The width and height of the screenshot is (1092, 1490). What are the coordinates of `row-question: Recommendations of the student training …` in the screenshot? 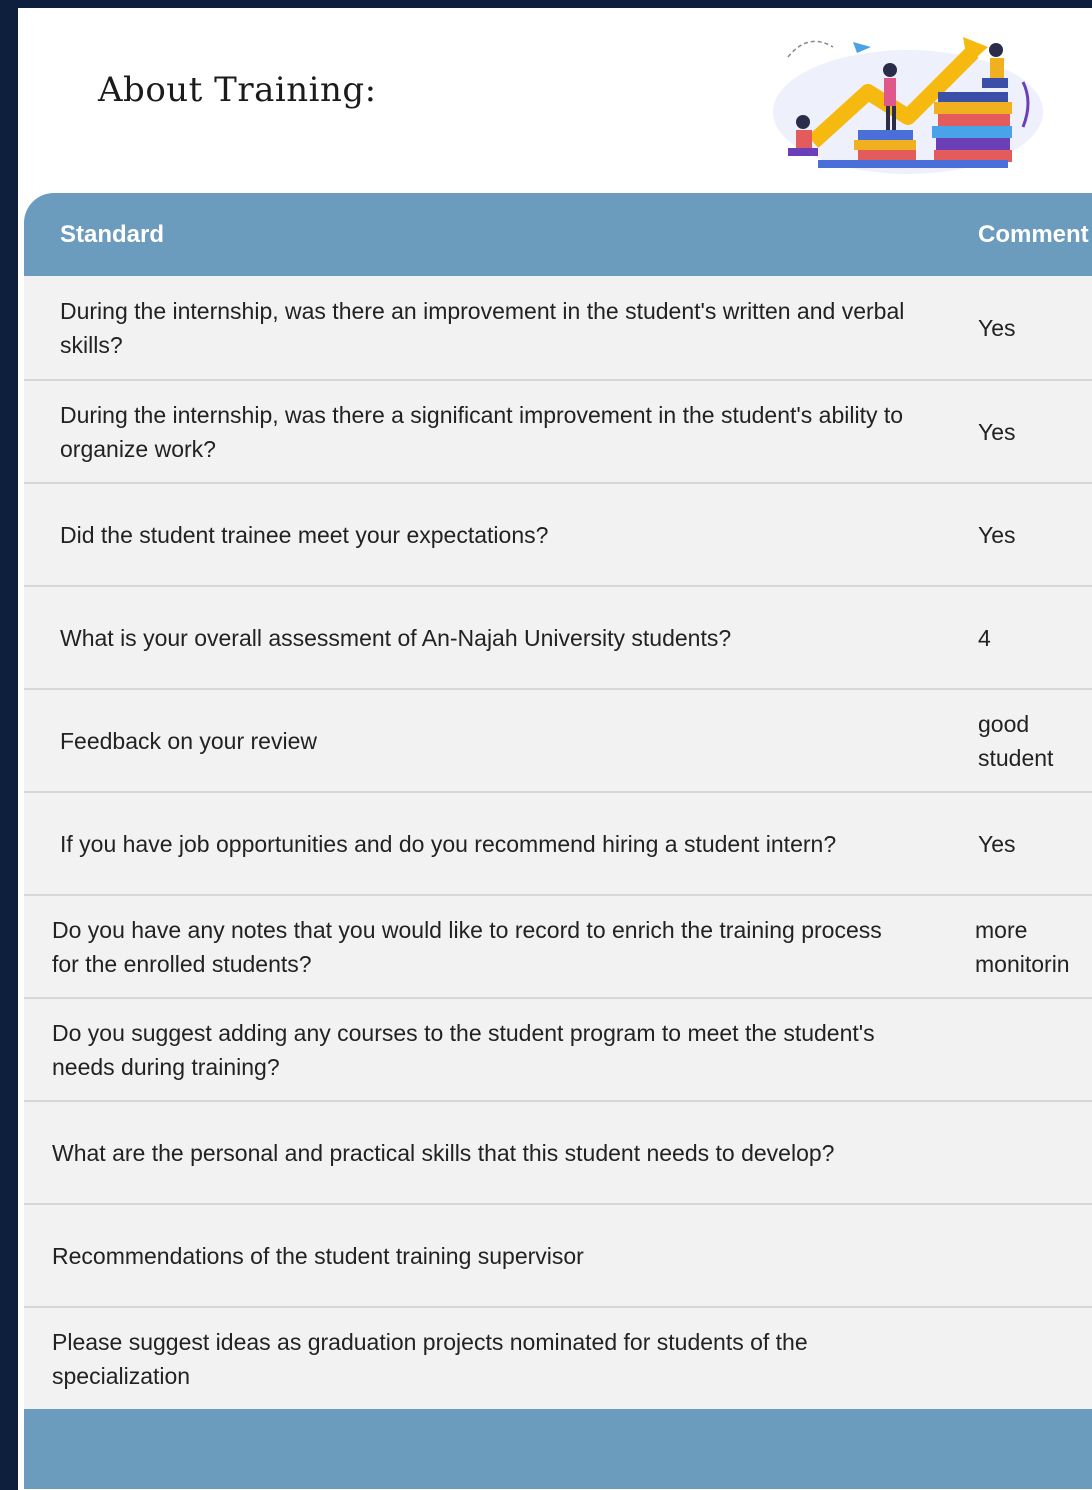 It's located at (318, 1255).